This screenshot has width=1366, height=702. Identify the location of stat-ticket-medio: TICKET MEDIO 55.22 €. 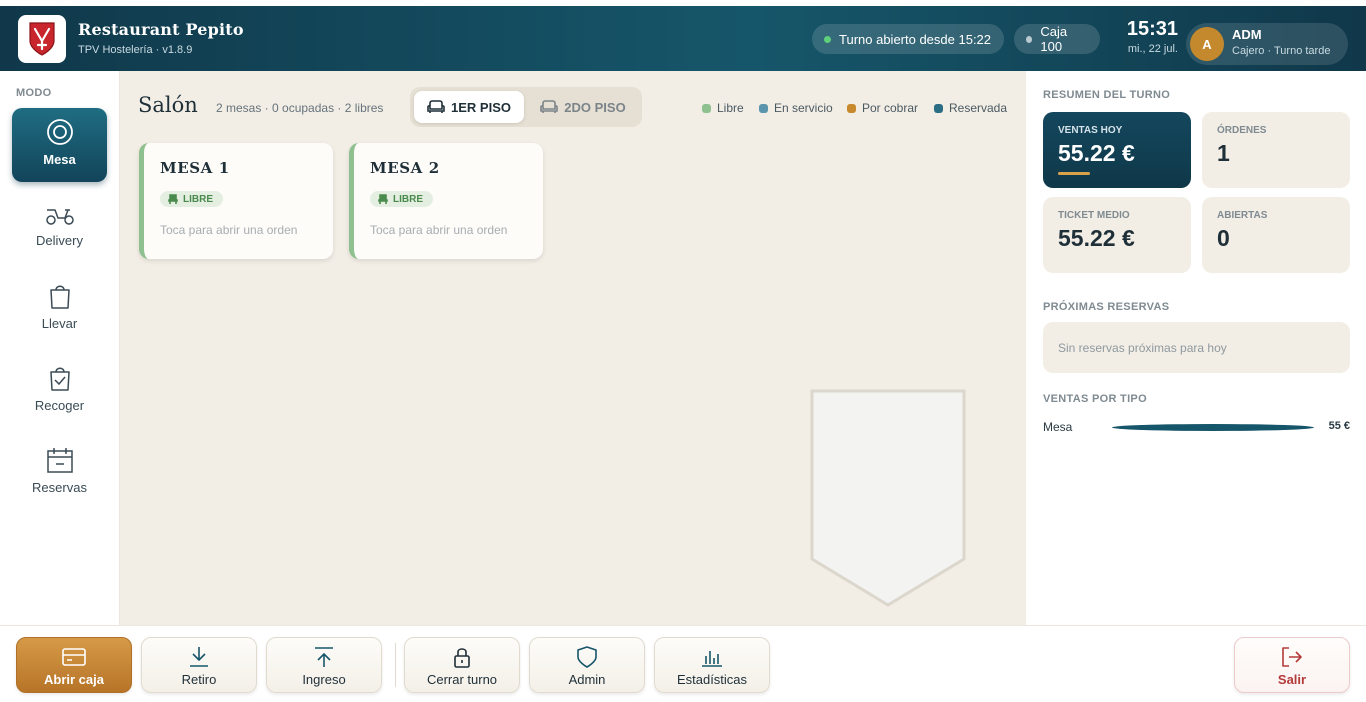
(1117, 235).